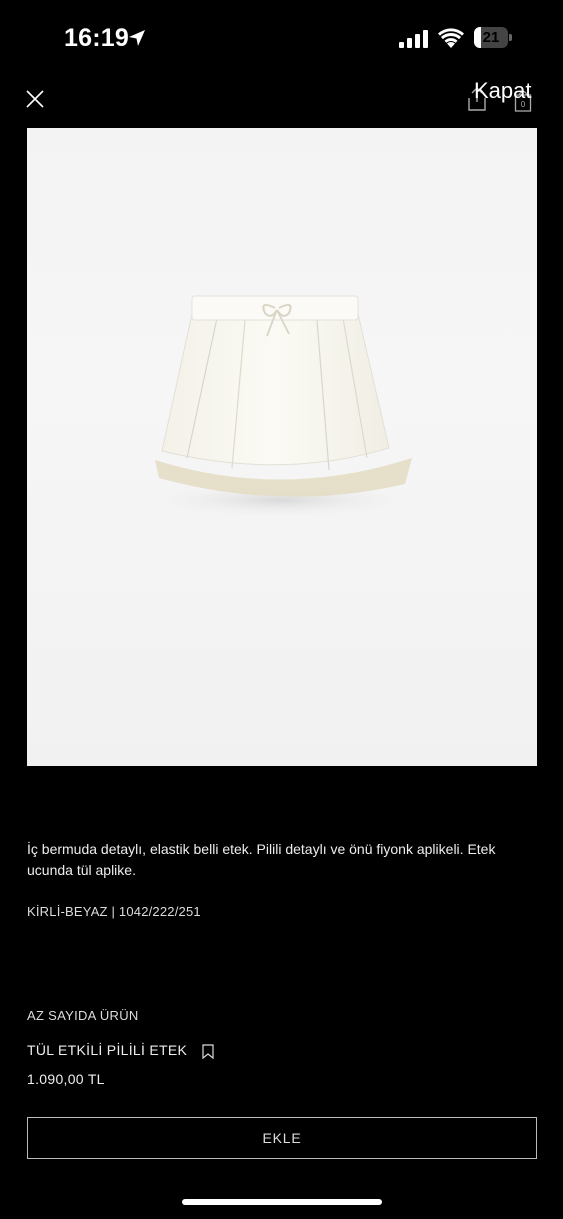 Image resolution: width=563 pixels, height=1219 pixels. What do you see at coordinates (35, 99) in the screenshot?
I see `close-icon` at bounding box center [35, 99].